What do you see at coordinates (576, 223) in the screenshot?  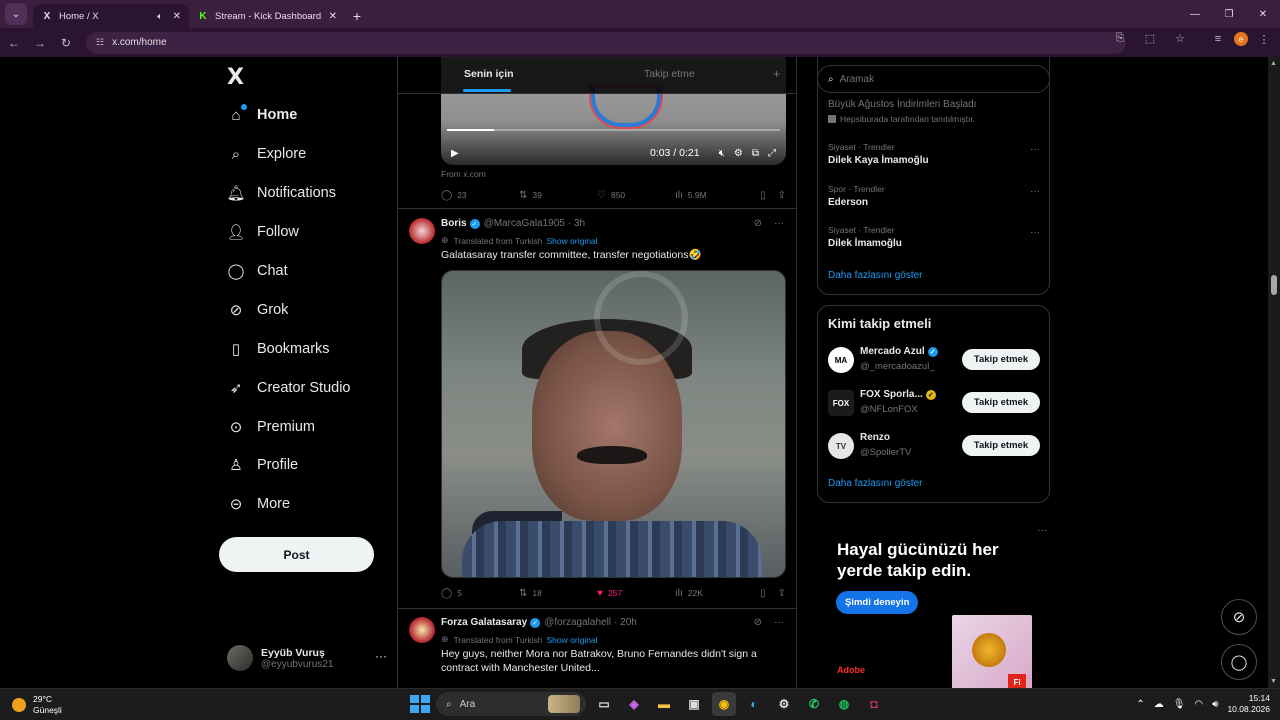 I see `tweet-timestamp: · 3h` at bounding box center [576, 223].